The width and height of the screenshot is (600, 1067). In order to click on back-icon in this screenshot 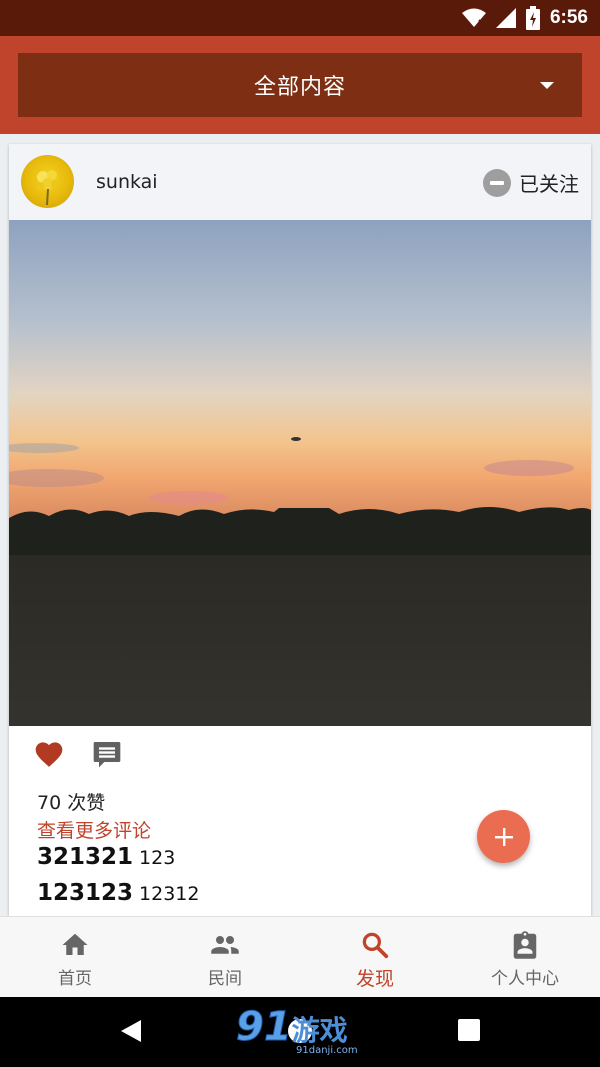, I will do `click(131, 1031)`.